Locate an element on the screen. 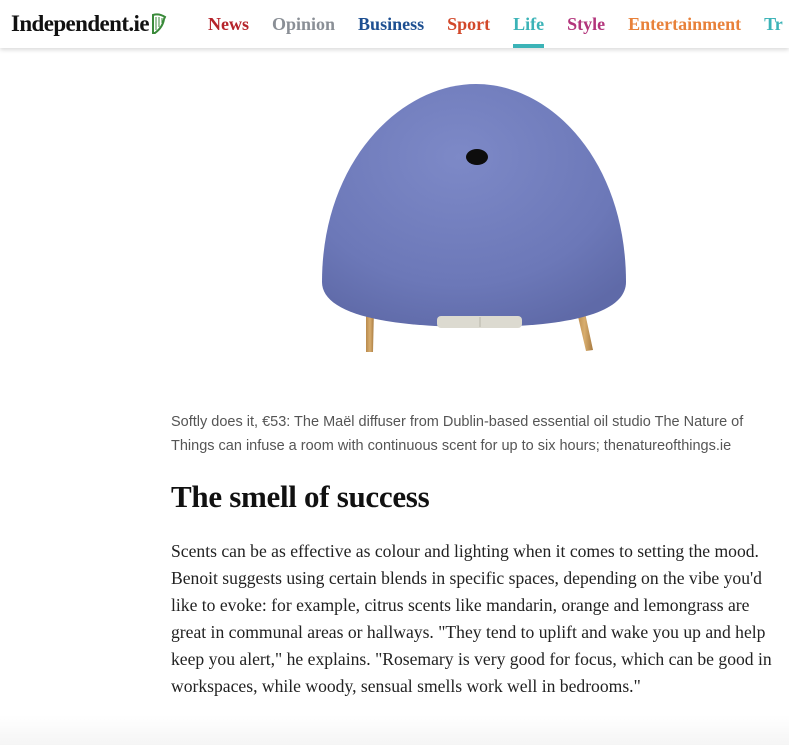 The image size is (789, 745). nav-item-opinion: Opinion is located at coordinates (303, 24).